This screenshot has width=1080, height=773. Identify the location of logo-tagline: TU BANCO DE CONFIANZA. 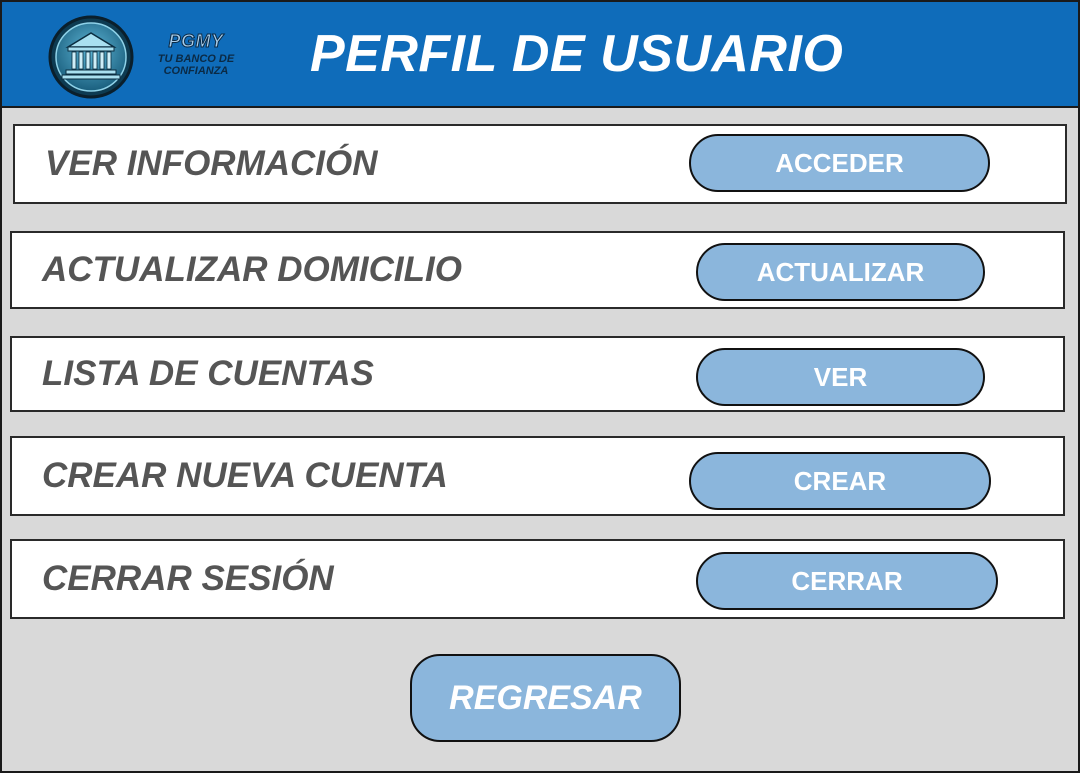
(196, 65).